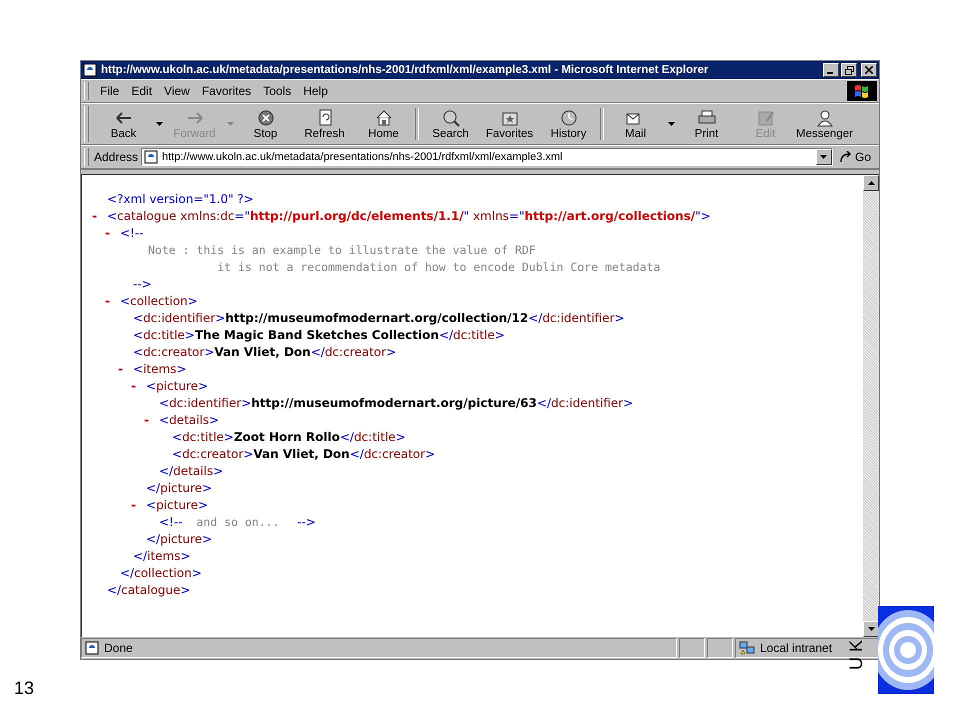 The image size is (960, 720). Describe the element at coordinates (747, 648) in the screenshot. I see `network-icon` at that location.